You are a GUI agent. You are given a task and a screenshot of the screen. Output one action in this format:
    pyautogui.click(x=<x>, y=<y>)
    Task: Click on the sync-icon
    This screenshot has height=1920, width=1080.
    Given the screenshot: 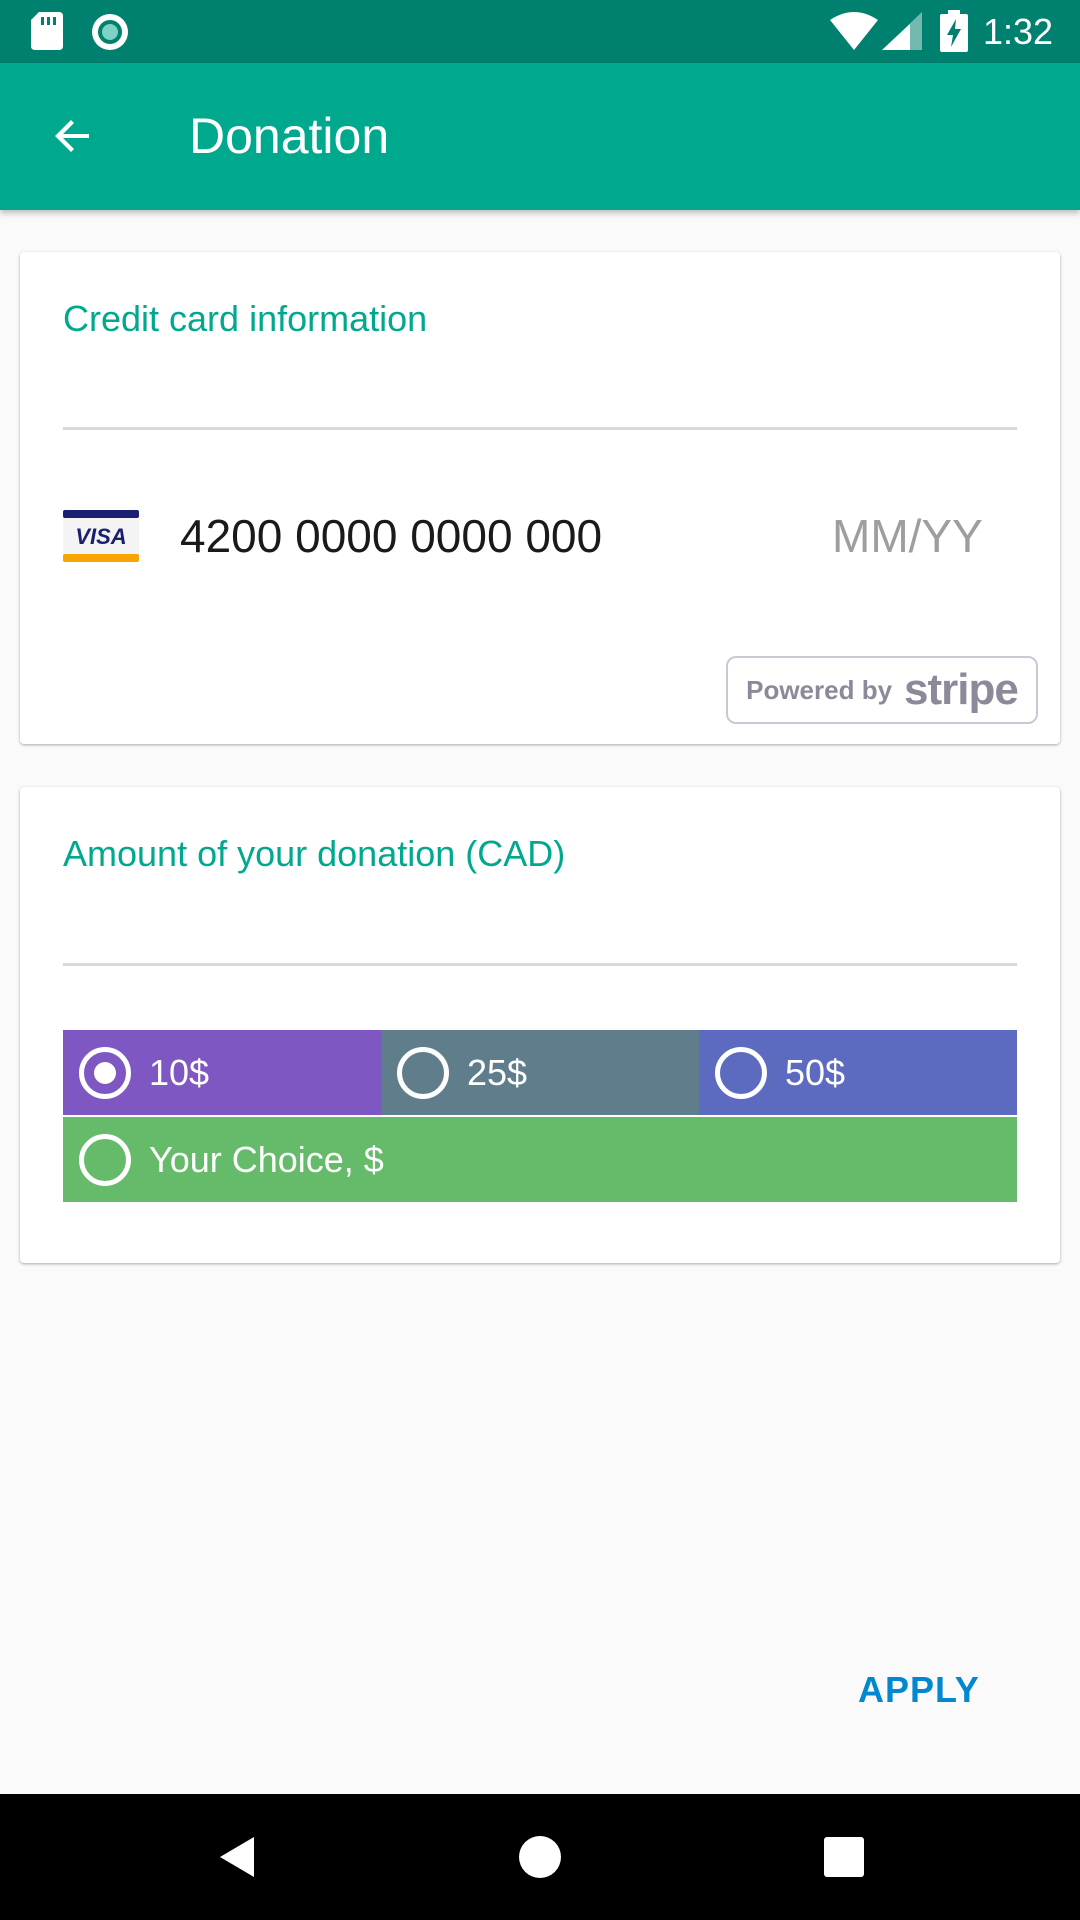 What is the action you would take?
    pyautogui.click(x=110, y=32)
    